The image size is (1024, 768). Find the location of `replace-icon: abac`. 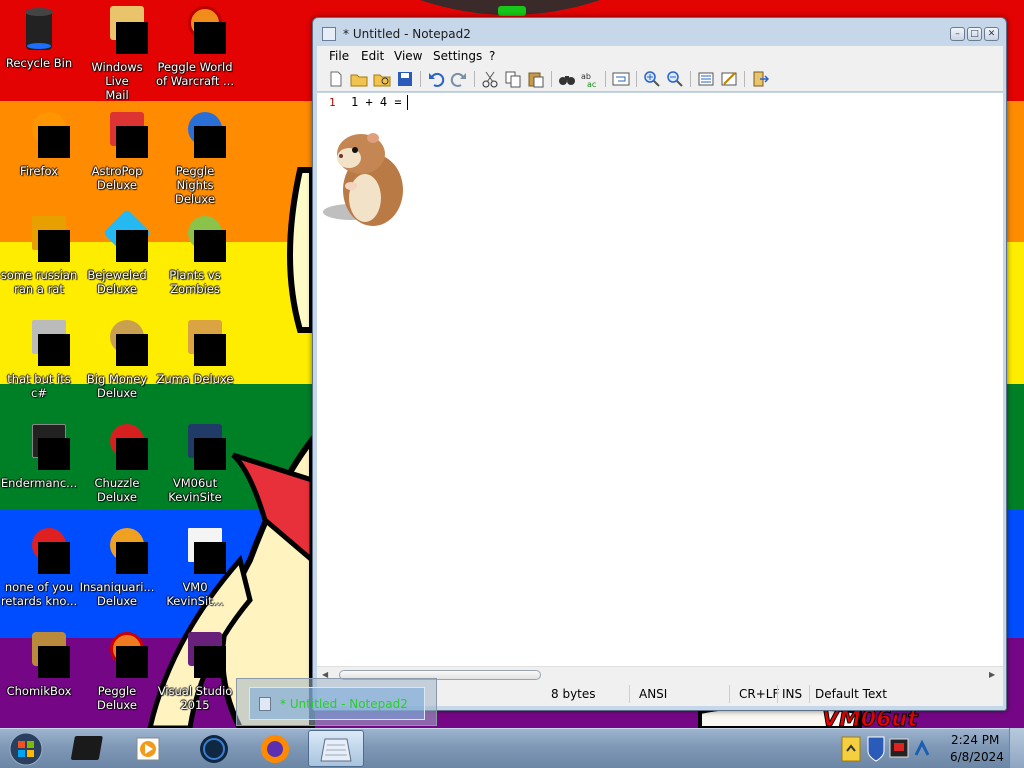

replace-icon: abac is located at coordinates (590, 79).